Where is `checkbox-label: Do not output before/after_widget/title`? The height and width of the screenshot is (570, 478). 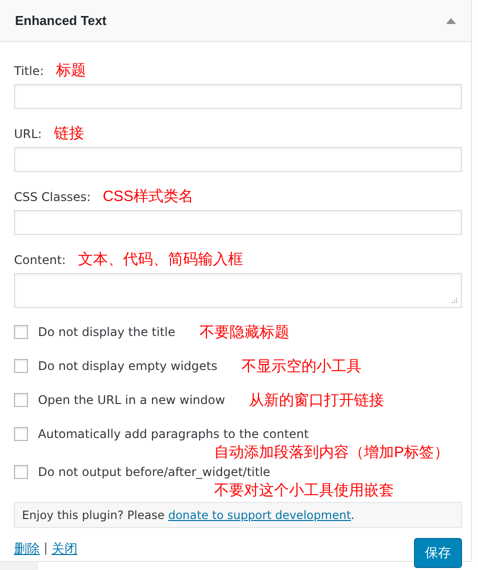 checkbox-label: Do not output before/after_widget/title is located at coordinates (154, 472).